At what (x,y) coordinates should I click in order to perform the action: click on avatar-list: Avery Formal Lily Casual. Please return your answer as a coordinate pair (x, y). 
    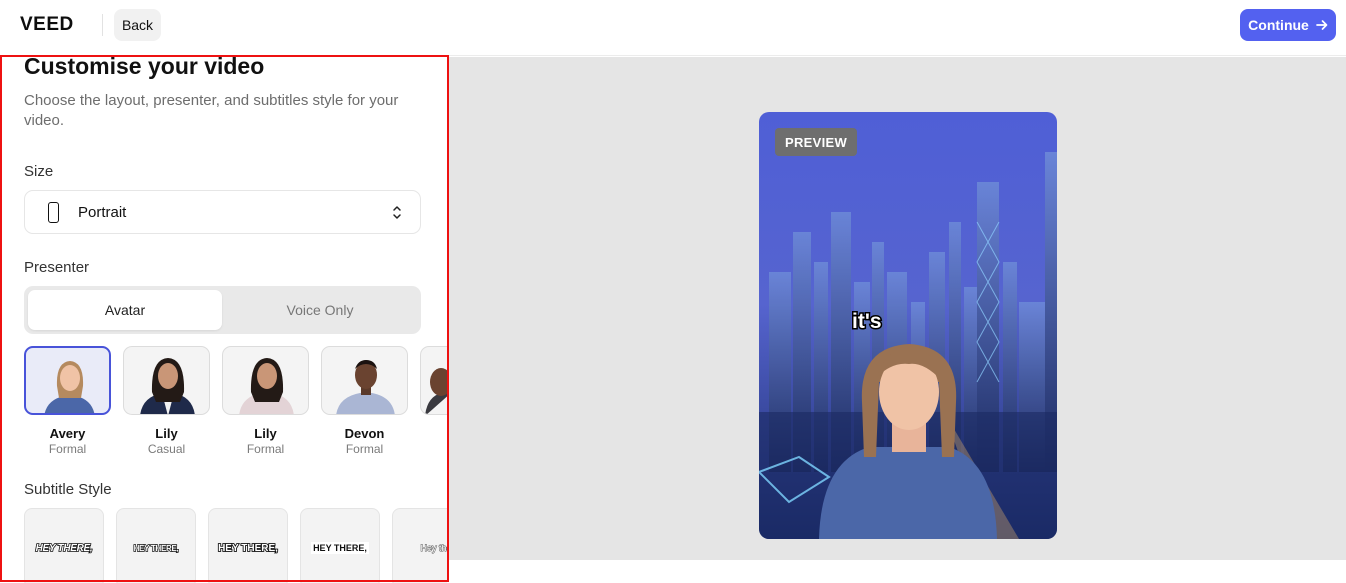
    Looking at the image, I should click on (235, 401).